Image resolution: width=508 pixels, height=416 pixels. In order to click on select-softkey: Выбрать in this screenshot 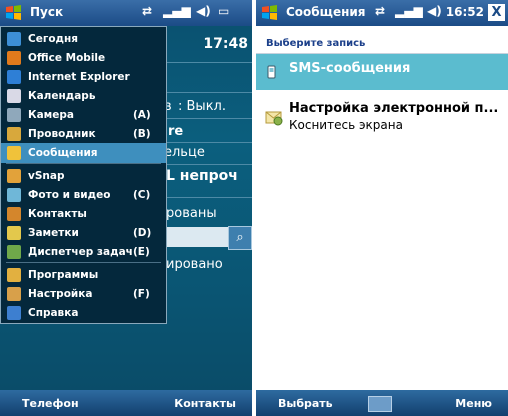, I will do `click(305, 403)`.